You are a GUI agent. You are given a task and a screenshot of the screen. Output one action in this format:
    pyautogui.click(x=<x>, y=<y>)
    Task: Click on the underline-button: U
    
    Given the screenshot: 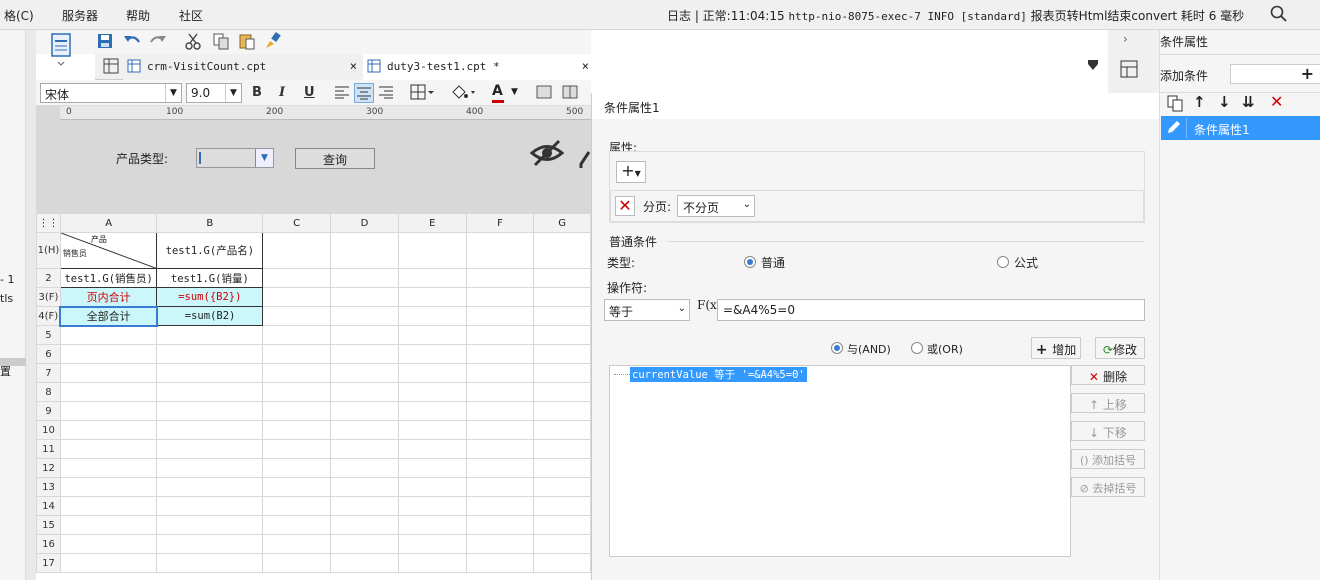 What is the action you would take?
    pyautogui.click(x=309, y=92)
    